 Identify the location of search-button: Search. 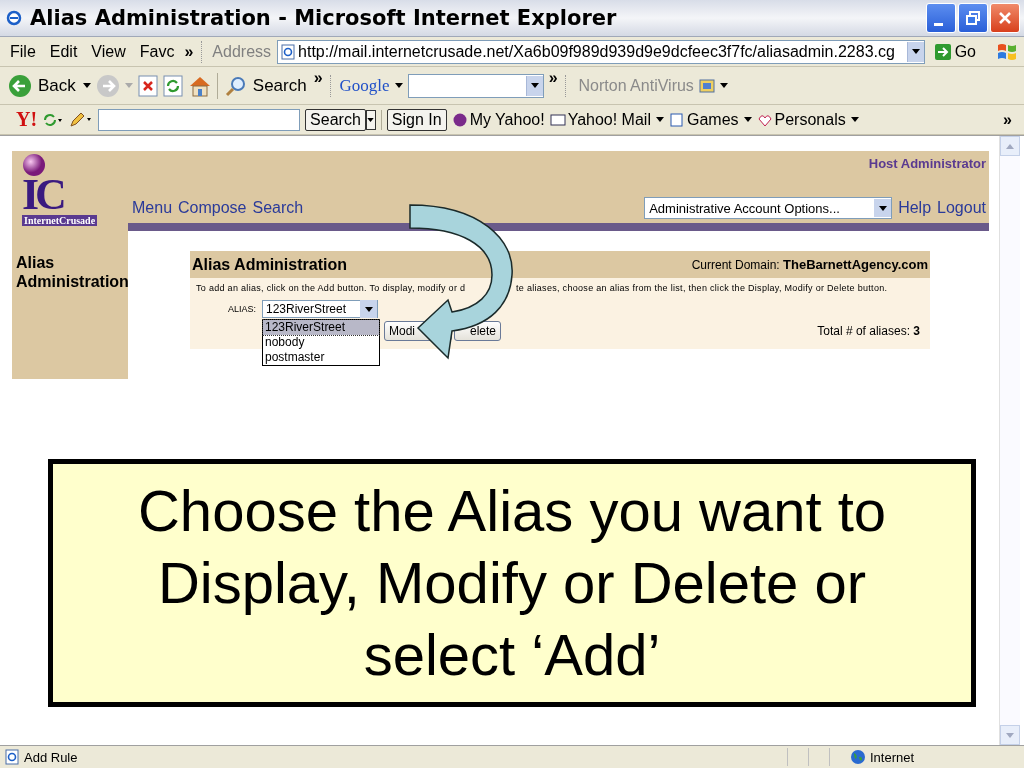
(265, 85).